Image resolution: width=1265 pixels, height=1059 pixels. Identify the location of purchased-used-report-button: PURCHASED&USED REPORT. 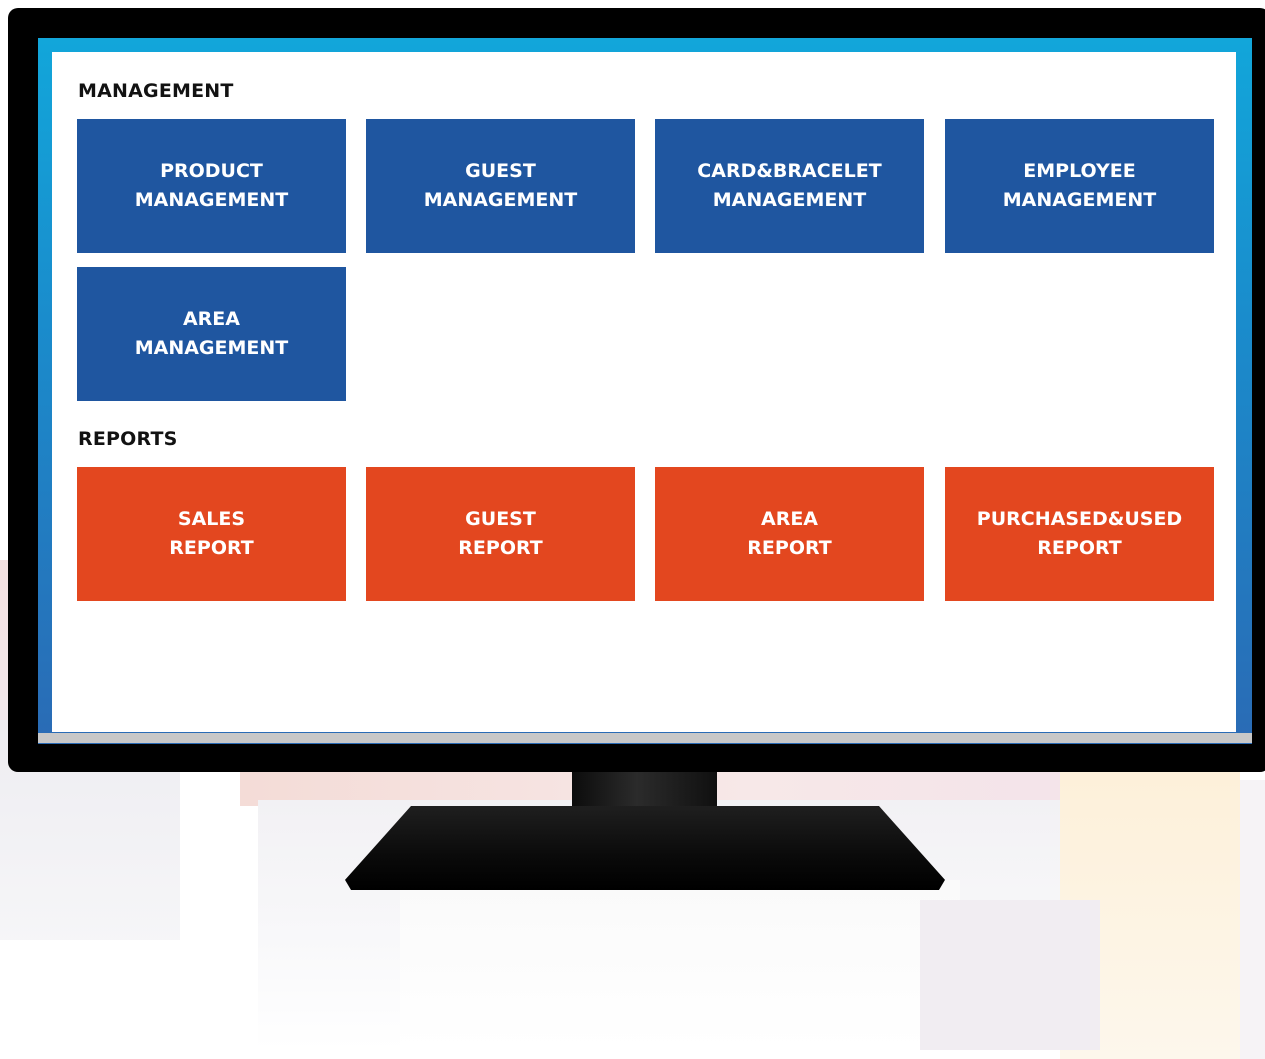
(1079, 534).